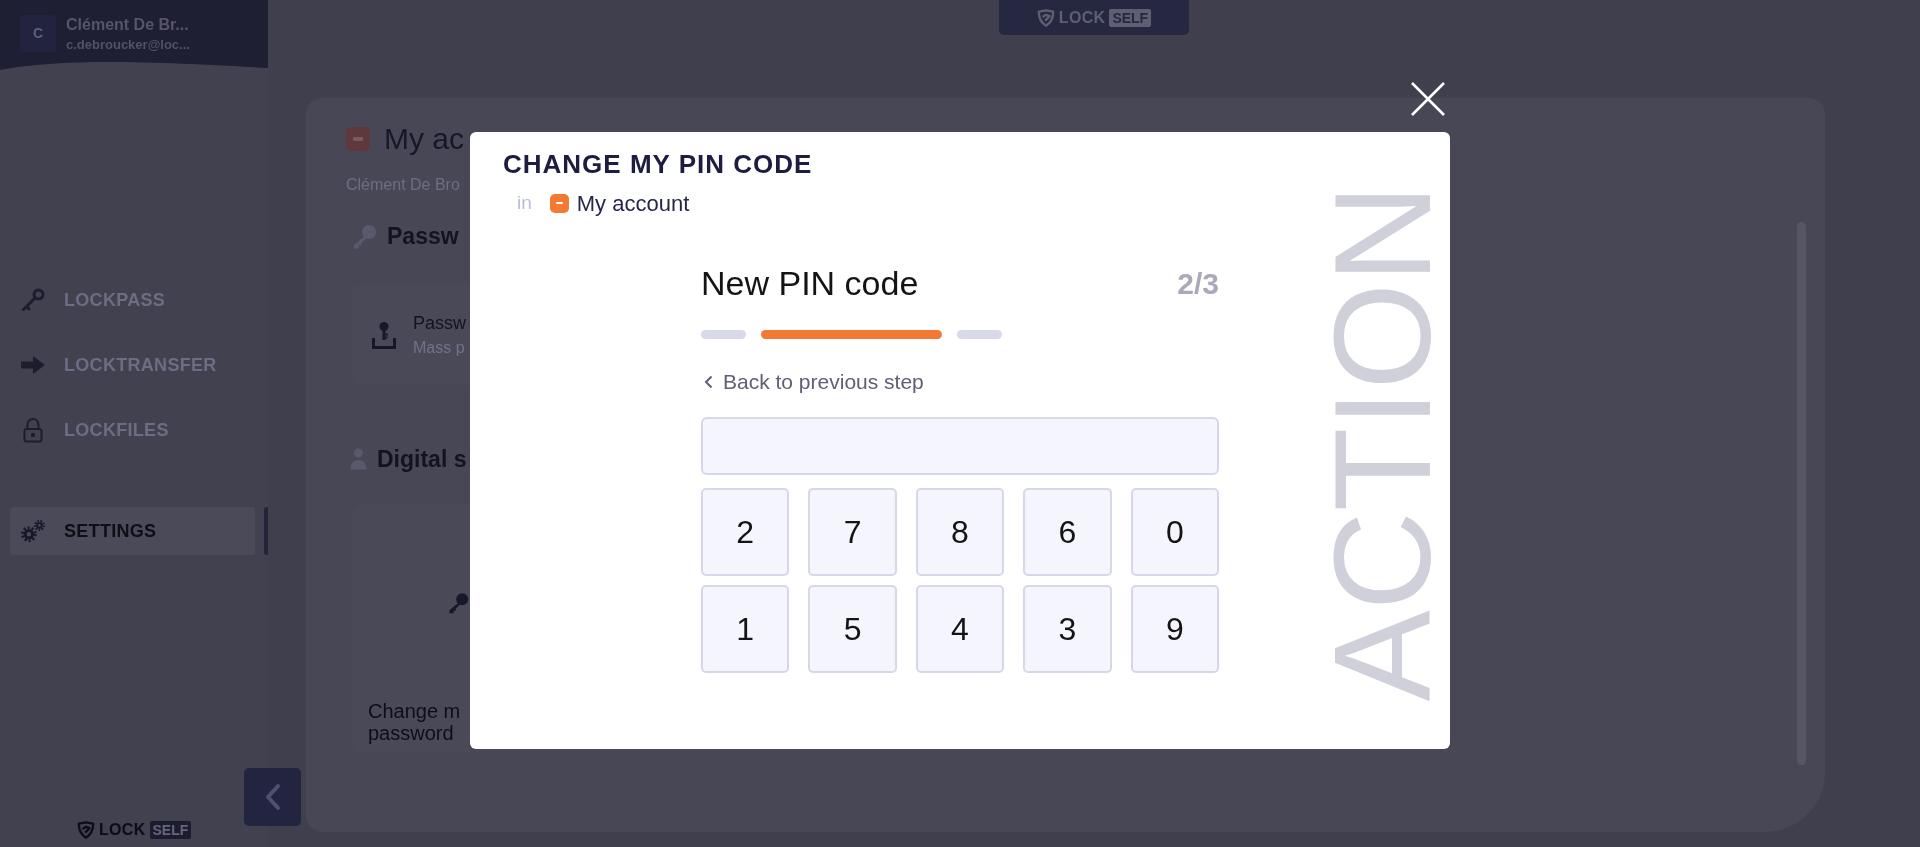 This screenshot has height=847, width=1920. Describe the element at coordinates (633, 203) in the screenshot. I see `location-name: My account` at that location.